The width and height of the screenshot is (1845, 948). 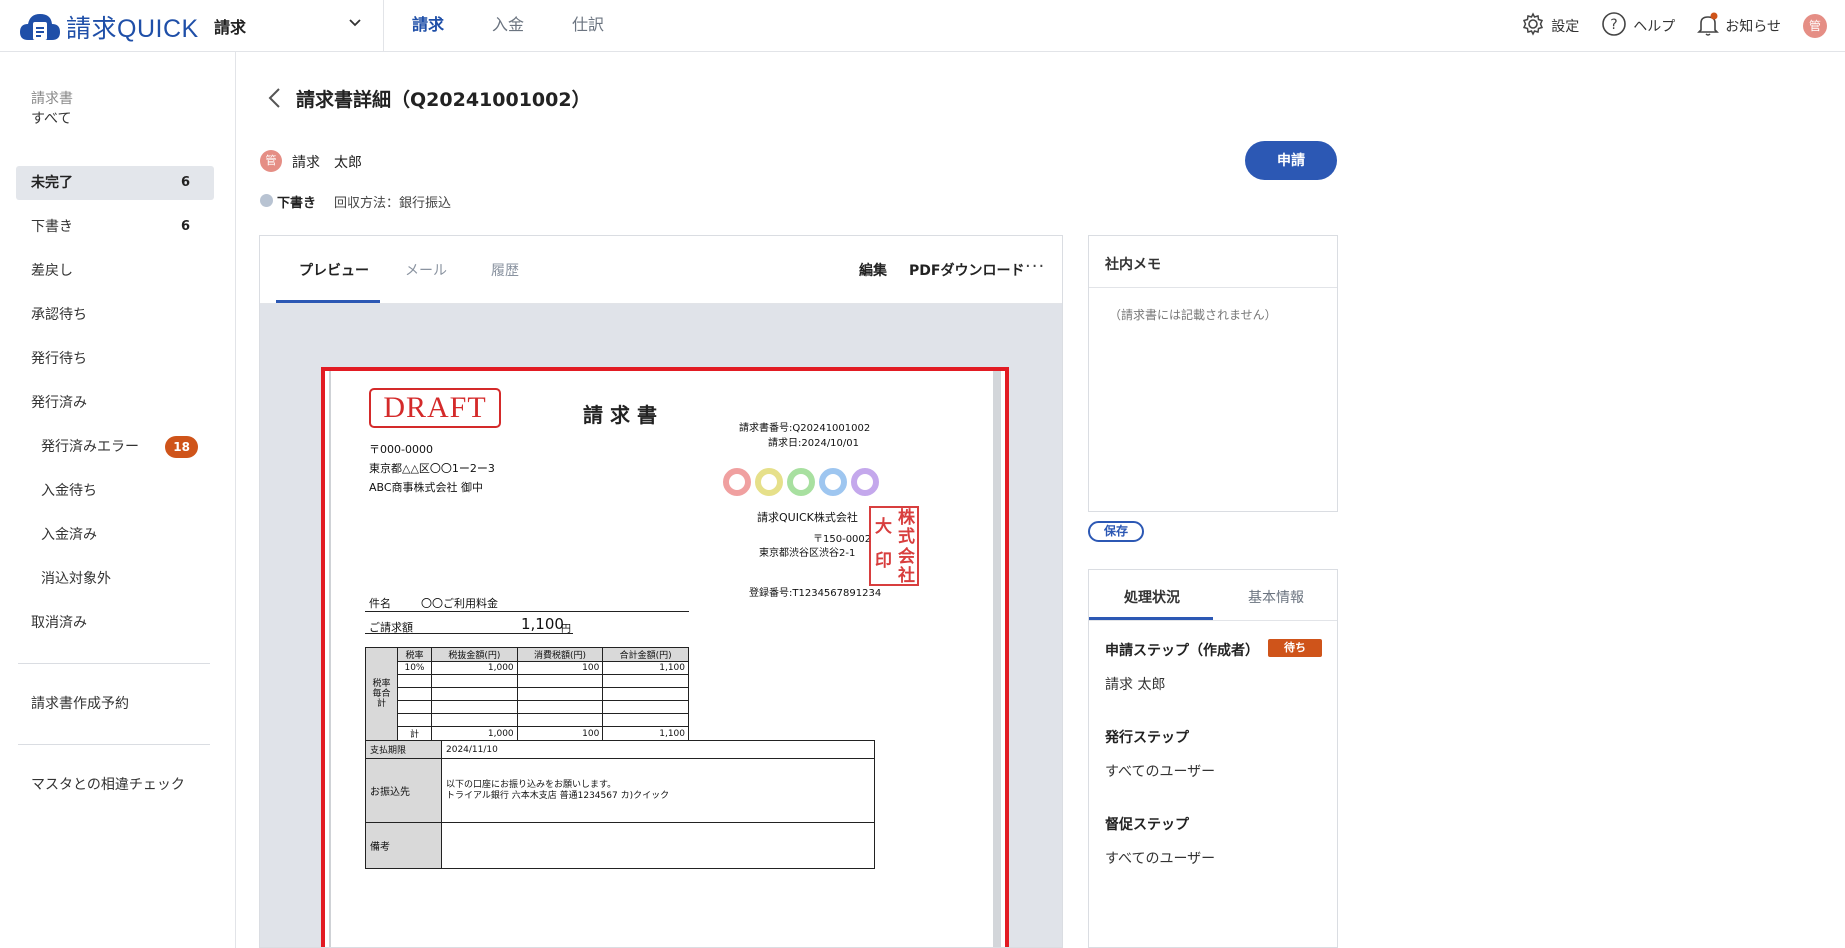 What do you see at coordinates (230, 27) in the screenshot?
I see `app-switcher-value: 請求` at bounding box center [230, 27].